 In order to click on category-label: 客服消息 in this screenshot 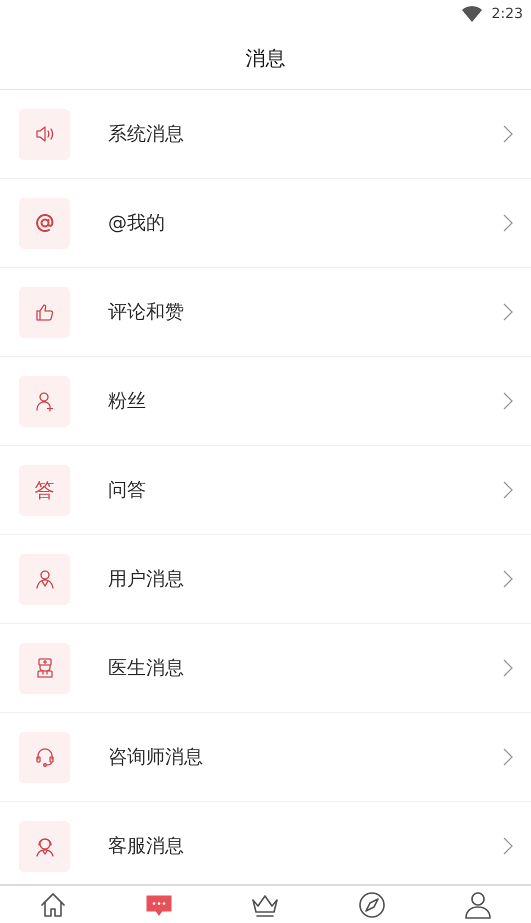, I will do `click(146, 846)`.